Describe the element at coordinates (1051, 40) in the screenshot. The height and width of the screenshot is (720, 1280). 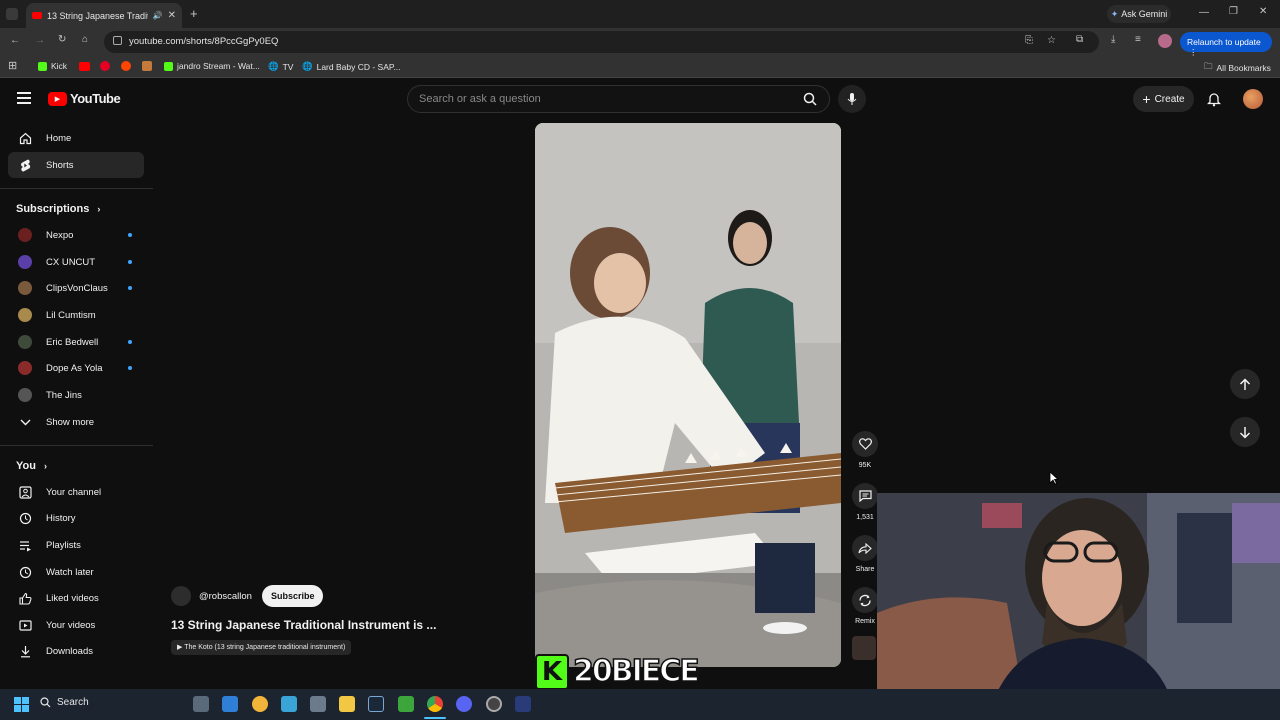
I see `bookmark-star-icon: ☆` at that location.